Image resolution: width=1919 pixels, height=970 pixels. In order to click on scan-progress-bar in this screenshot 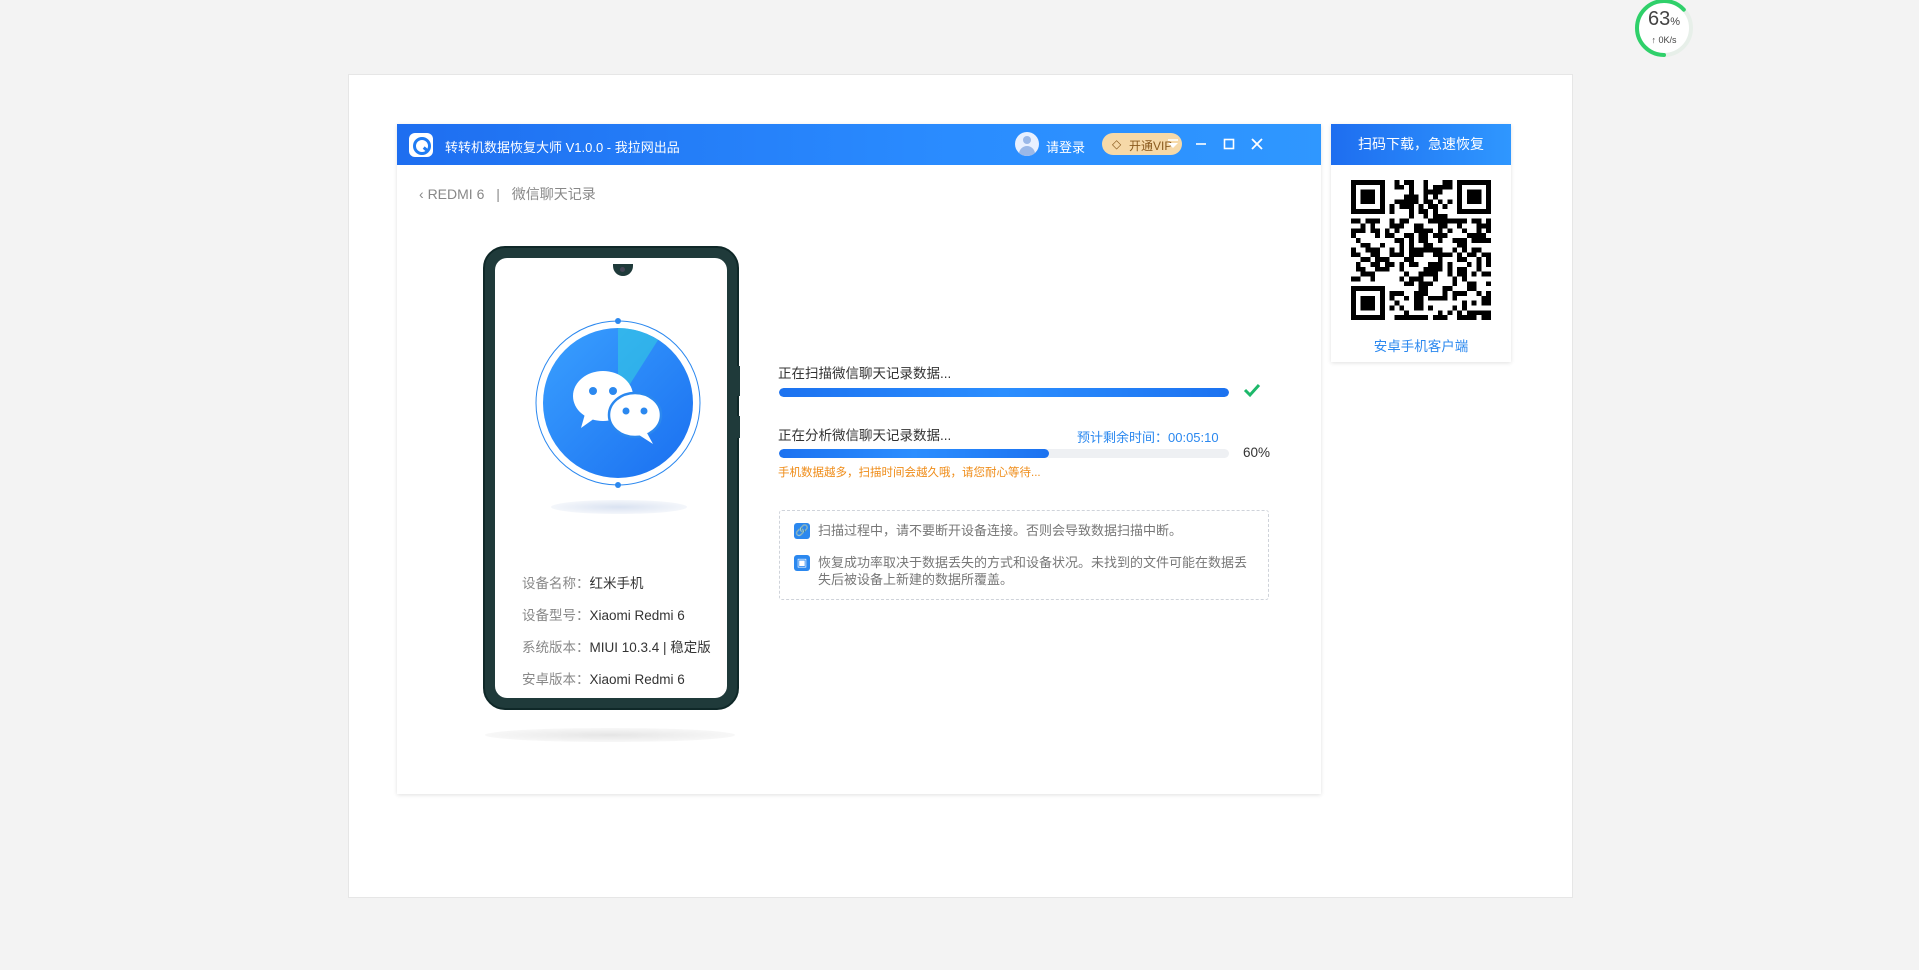, I will do `click(1004, 392)`.